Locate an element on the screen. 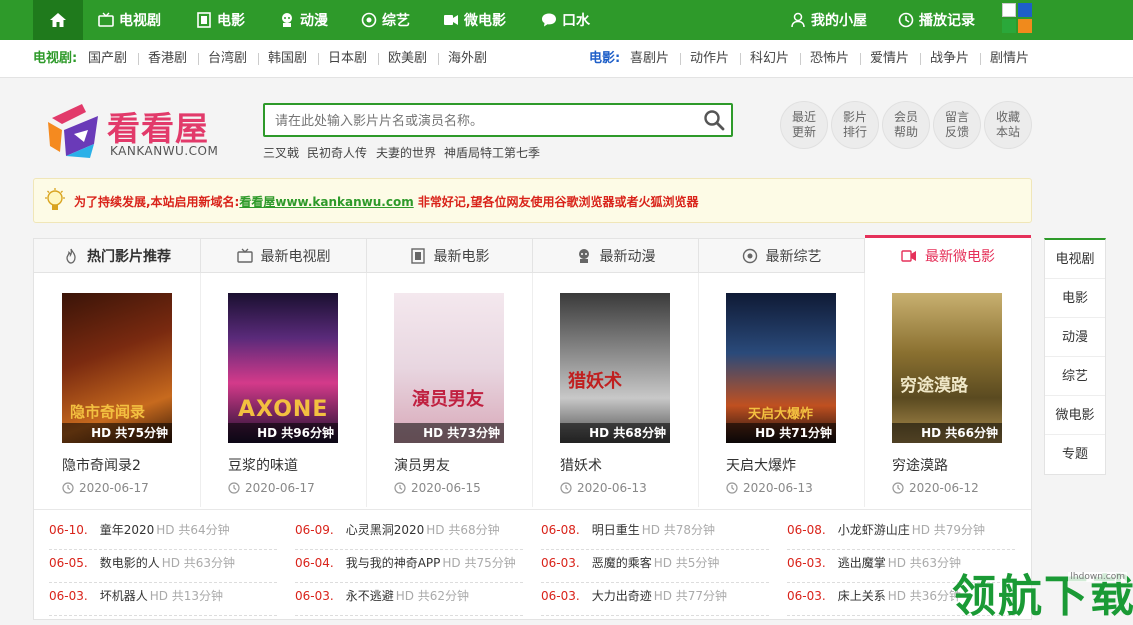 This screenshot has width=1133, height=625. nav-chat-label: 口水 is located at coordinates (576, 21).